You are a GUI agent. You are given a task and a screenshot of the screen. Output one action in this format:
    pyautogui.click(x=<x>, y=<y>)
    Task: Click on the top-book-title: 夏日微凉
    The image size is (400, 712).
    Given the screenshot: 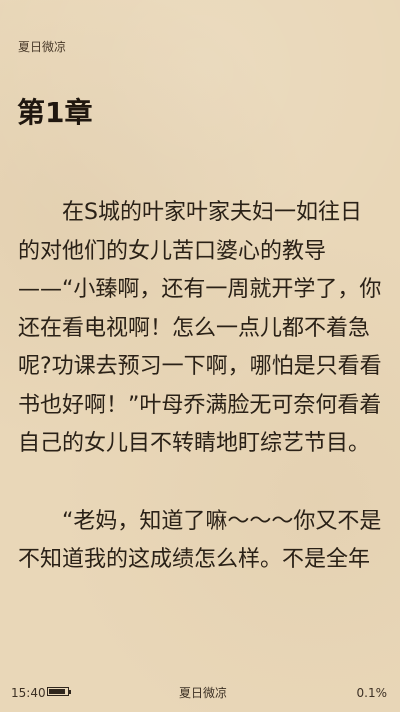 What is the action you would take?
    pyautogui.click(x=42, y=47)
    